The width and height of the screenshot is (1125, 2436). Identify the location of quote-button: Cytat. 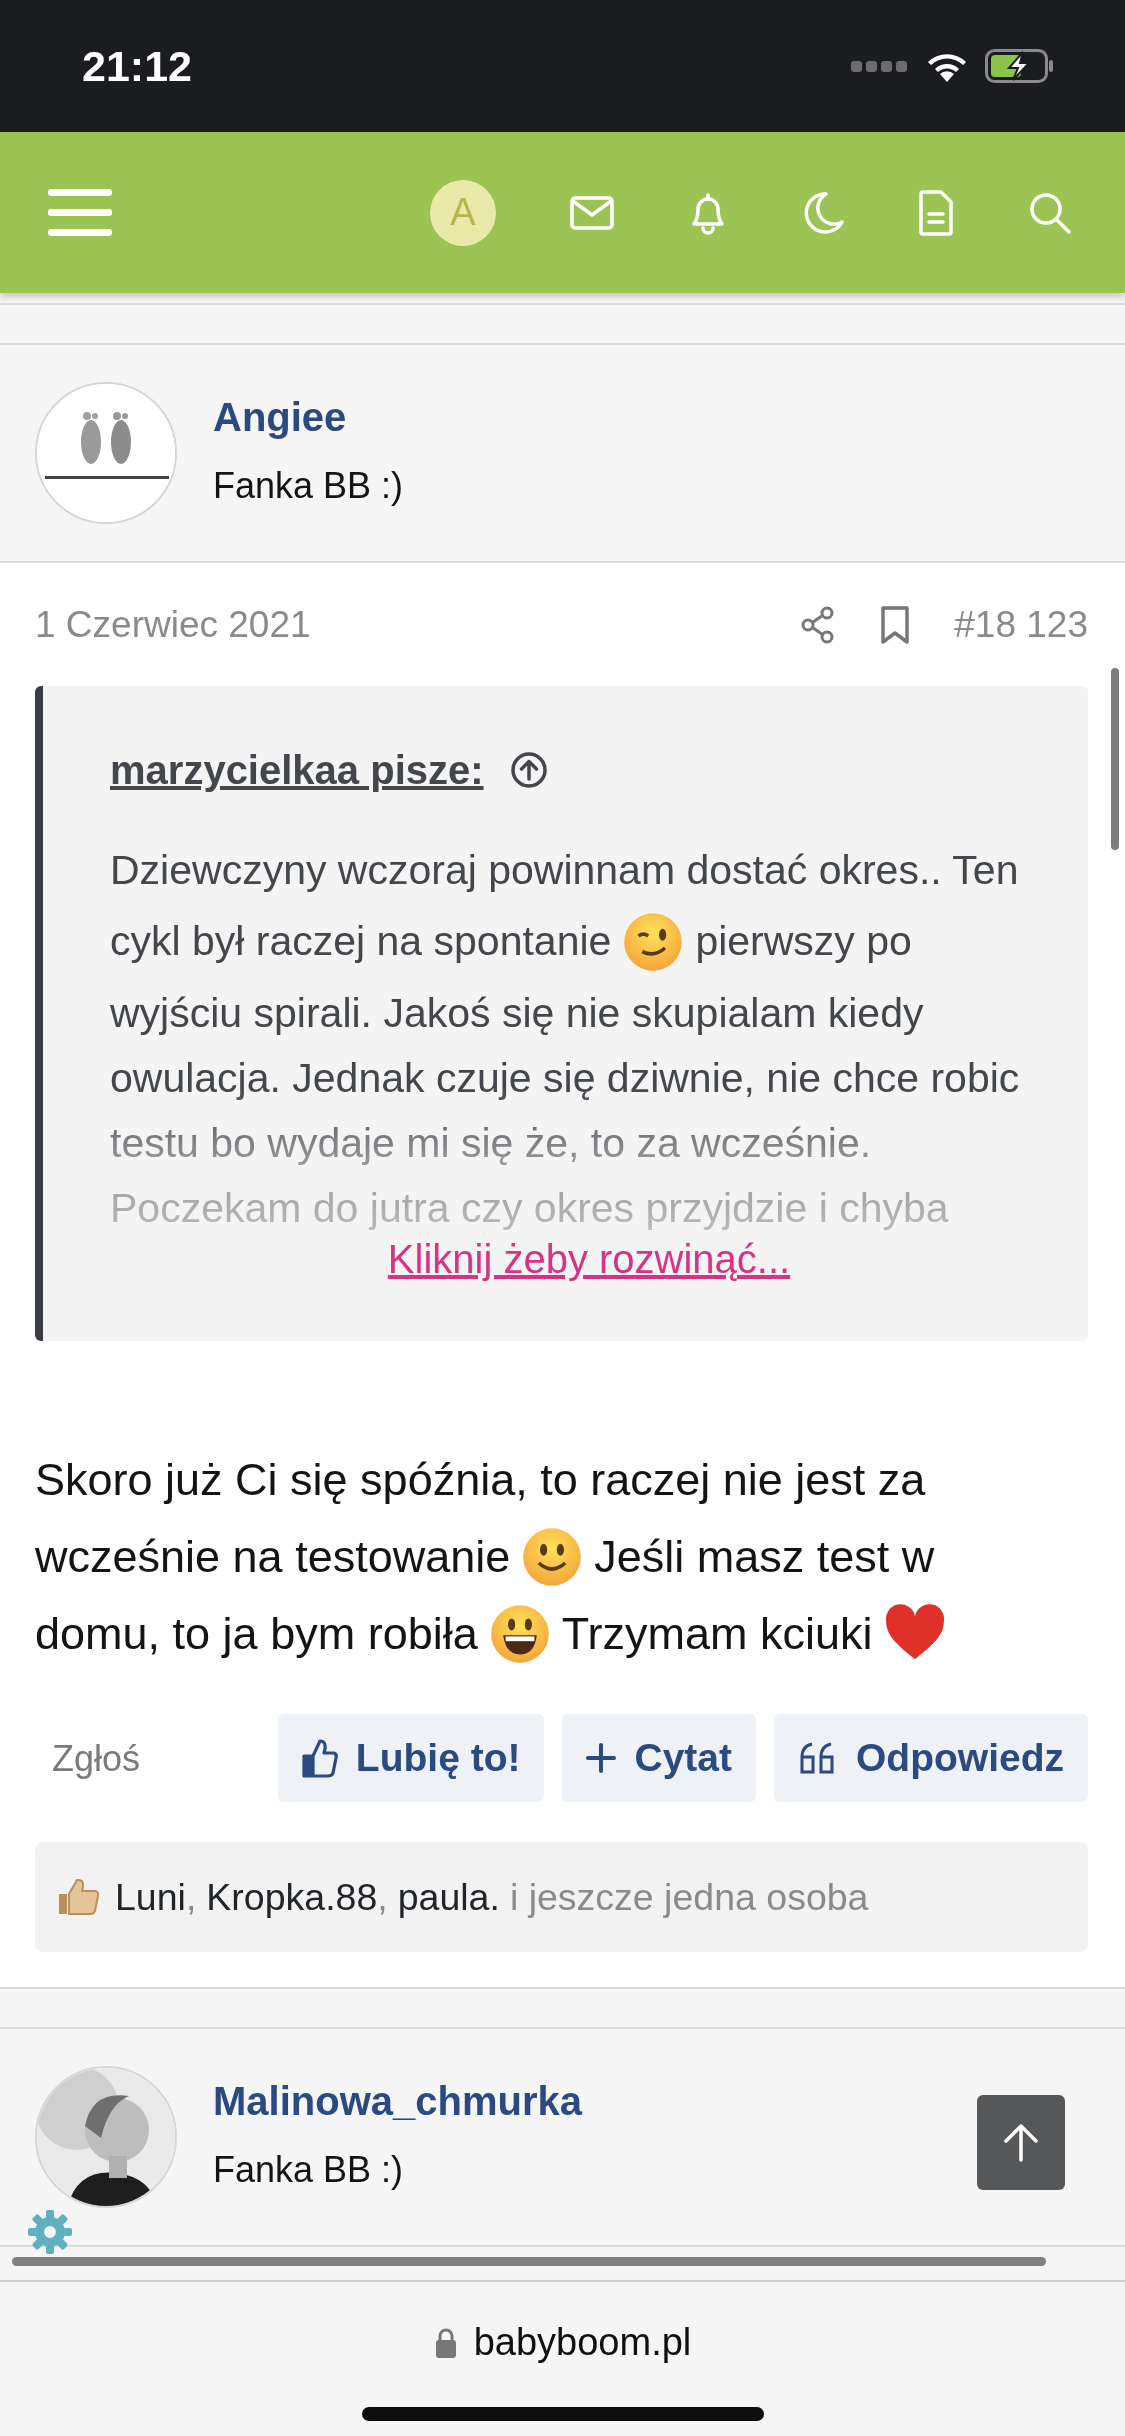
(659, 1758).